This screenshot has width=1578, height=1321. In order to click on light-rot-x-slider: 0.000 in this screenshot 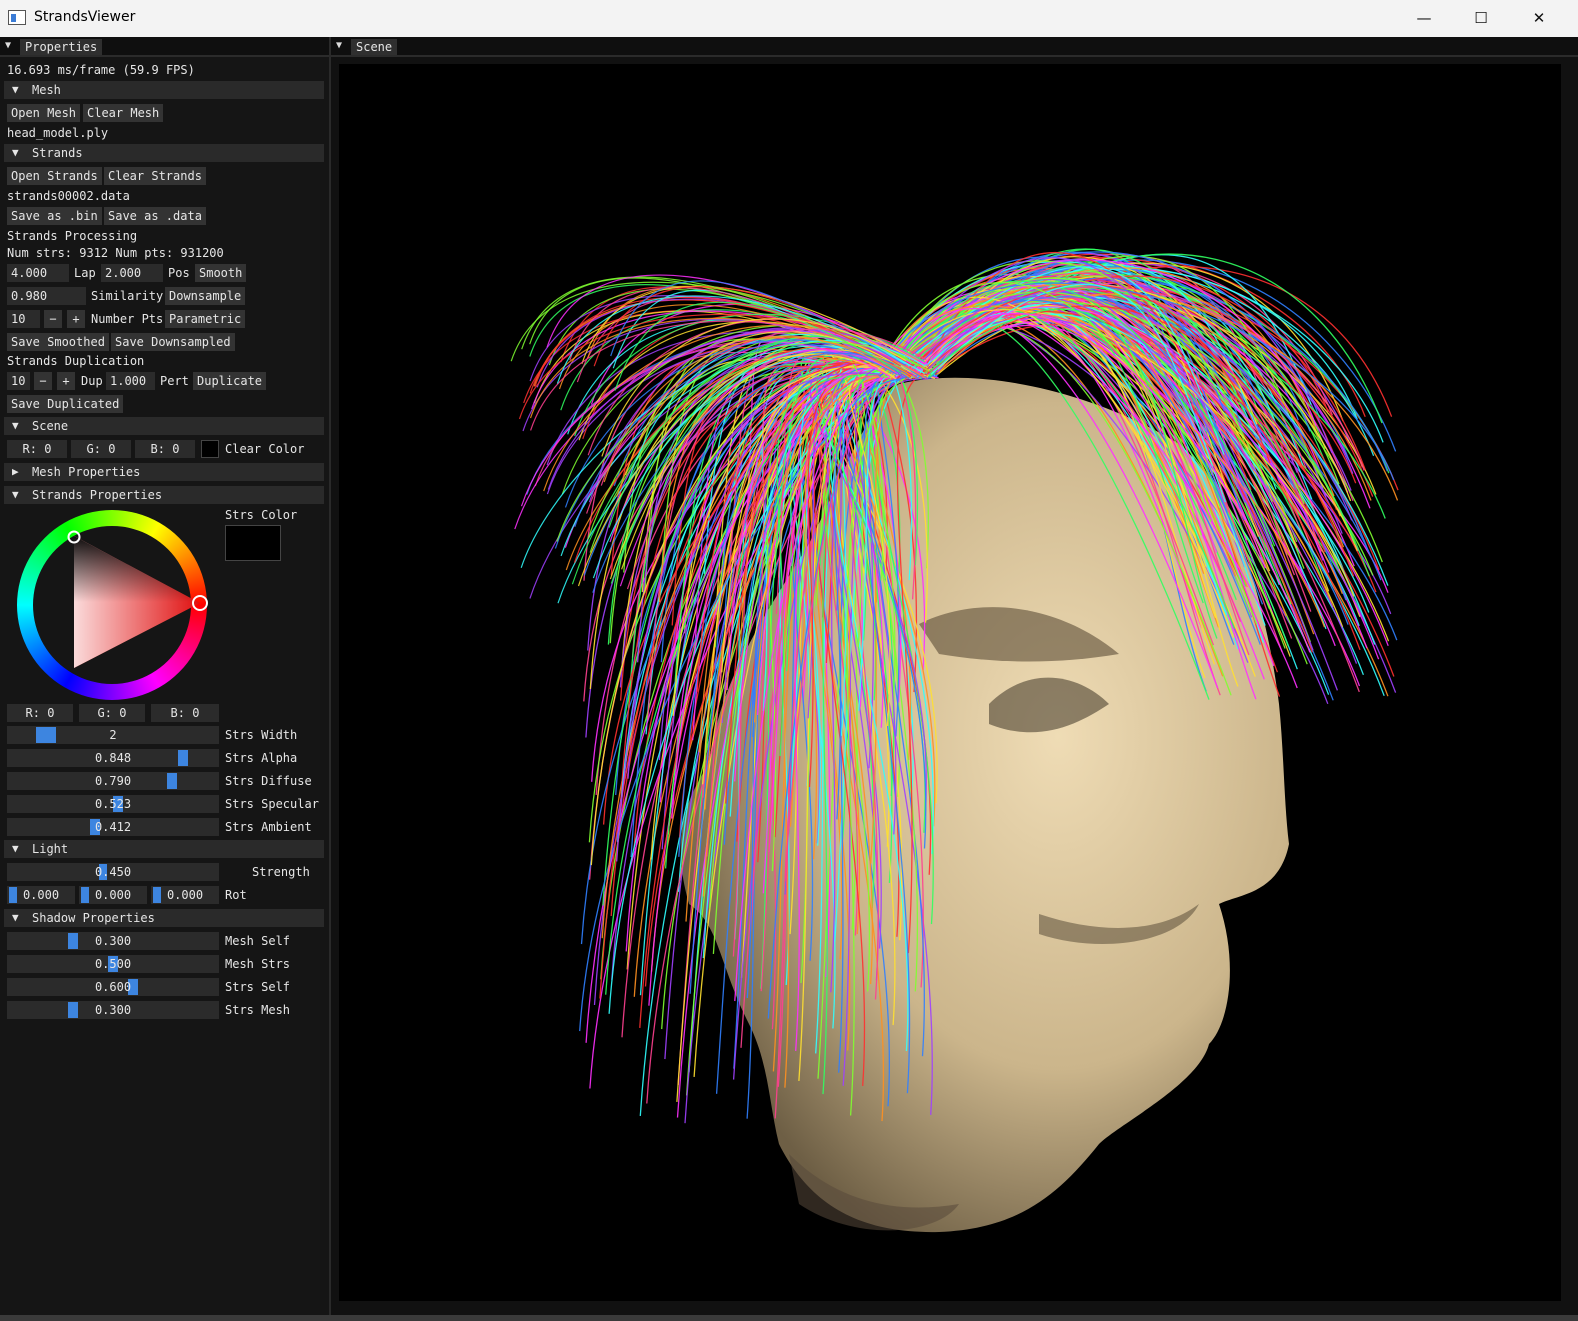, I will do `click(41, 895)`.